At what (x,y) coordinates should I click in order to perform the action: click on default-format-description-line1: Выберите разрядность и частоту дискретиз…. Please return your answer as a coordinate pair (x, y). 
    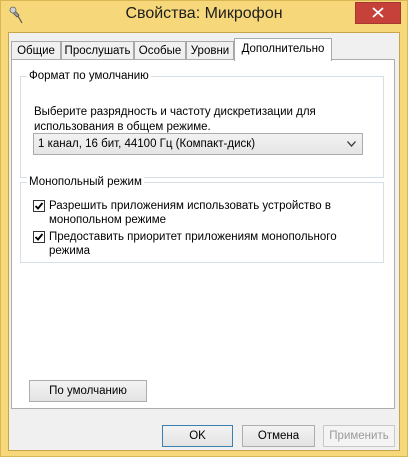
    Looking at the image, I should click on (175, 112).